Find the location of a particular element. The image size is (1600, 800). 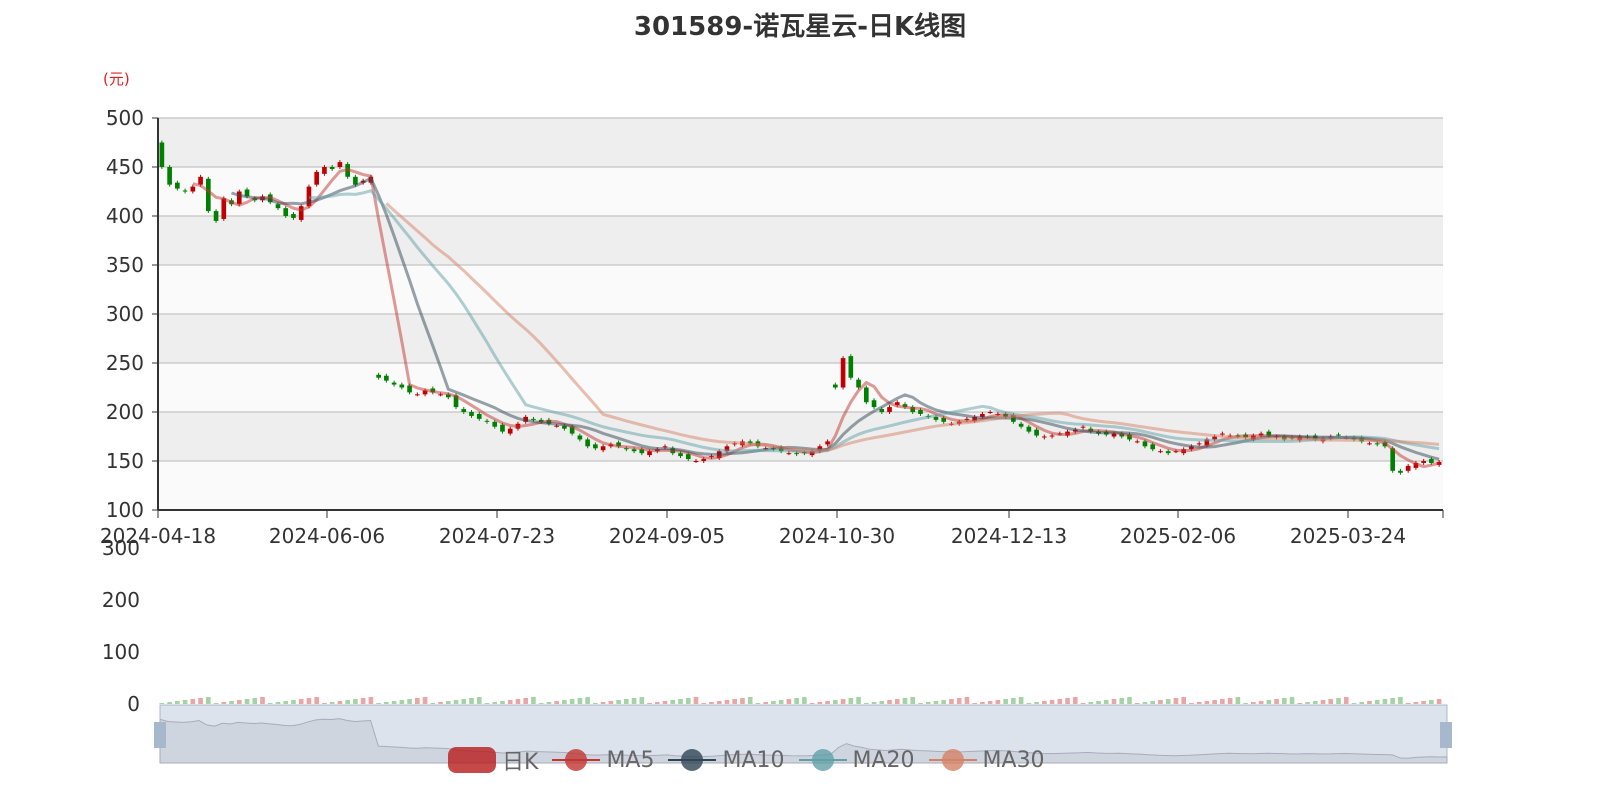

legend-item-ma20: MA20 is located at coordinates (856, 760).